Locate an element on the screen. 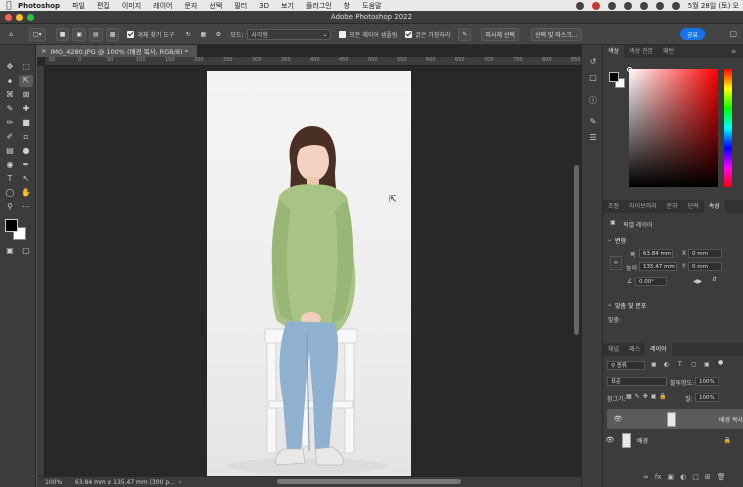 The height and width of the screenshot is (487, 743). new-group-icon: □ is located at coordinates (695, 477).